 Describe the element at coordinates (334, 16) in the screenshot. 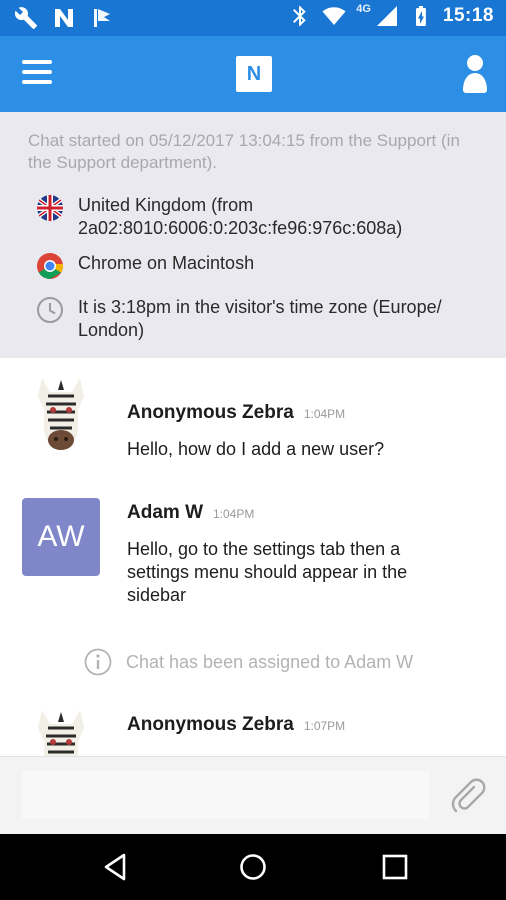

I see `wifi-icon` at that location.